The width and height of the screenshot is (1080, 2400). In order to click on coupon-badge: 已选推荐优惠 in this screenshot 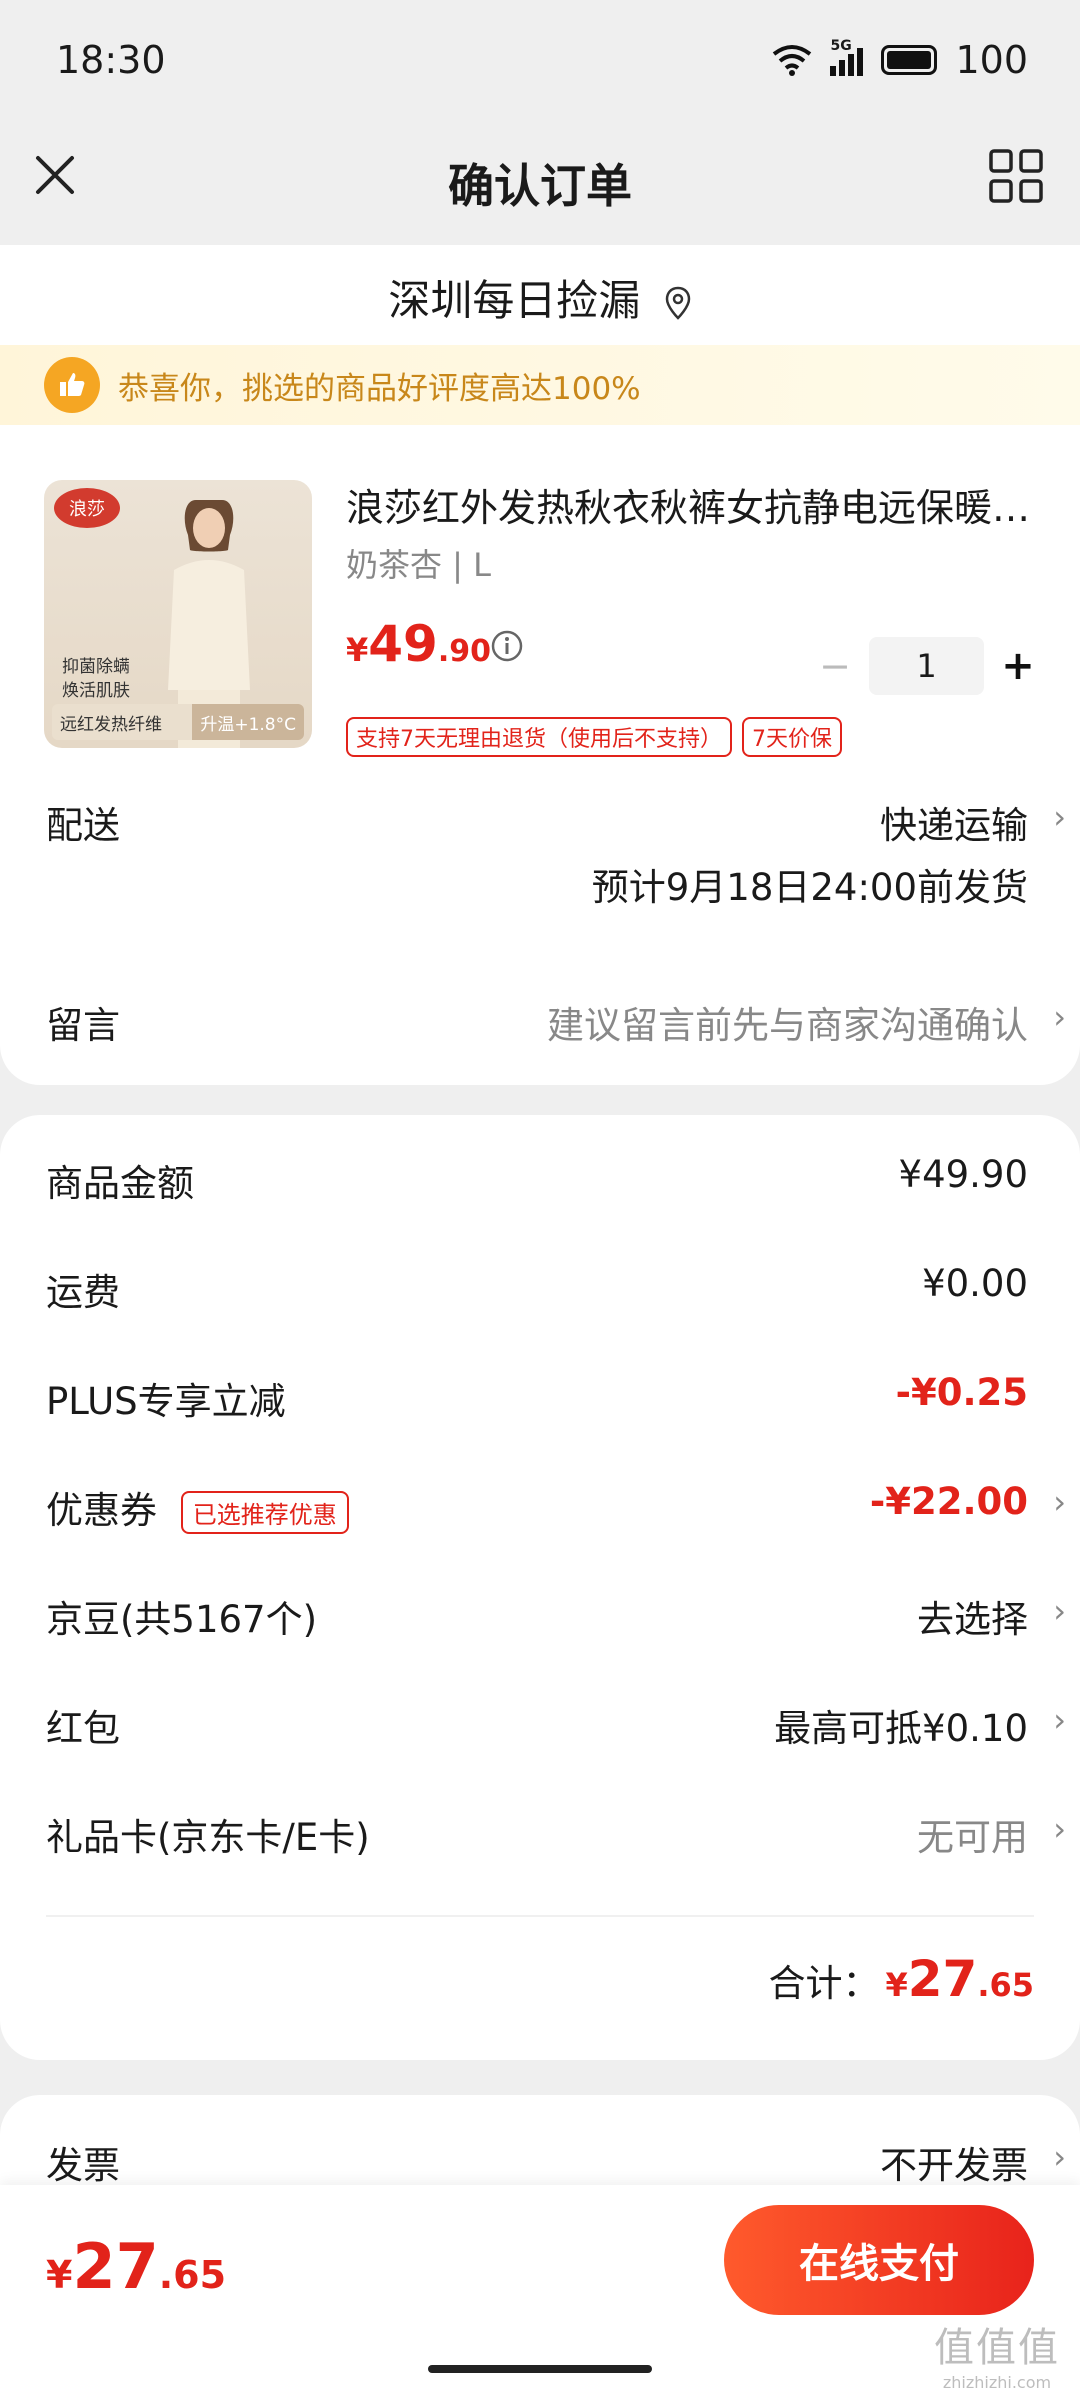, I will do `click(264, 1512)`.